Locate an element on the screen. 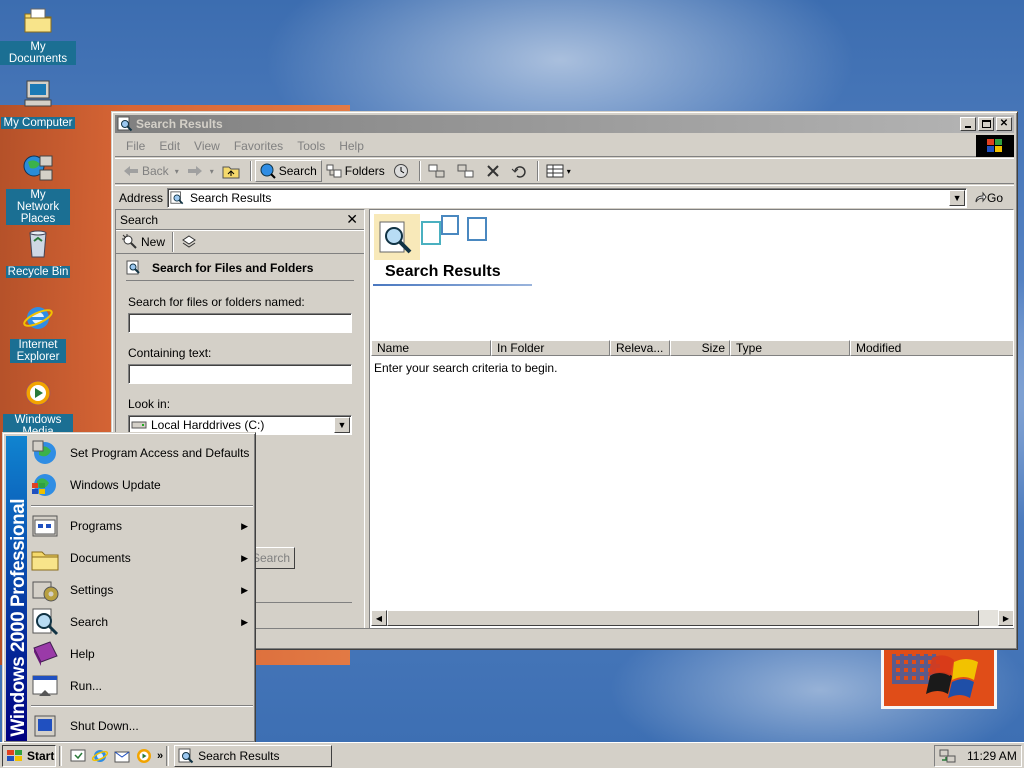  menu-edit: Edit is located at coordinates (169, 146).